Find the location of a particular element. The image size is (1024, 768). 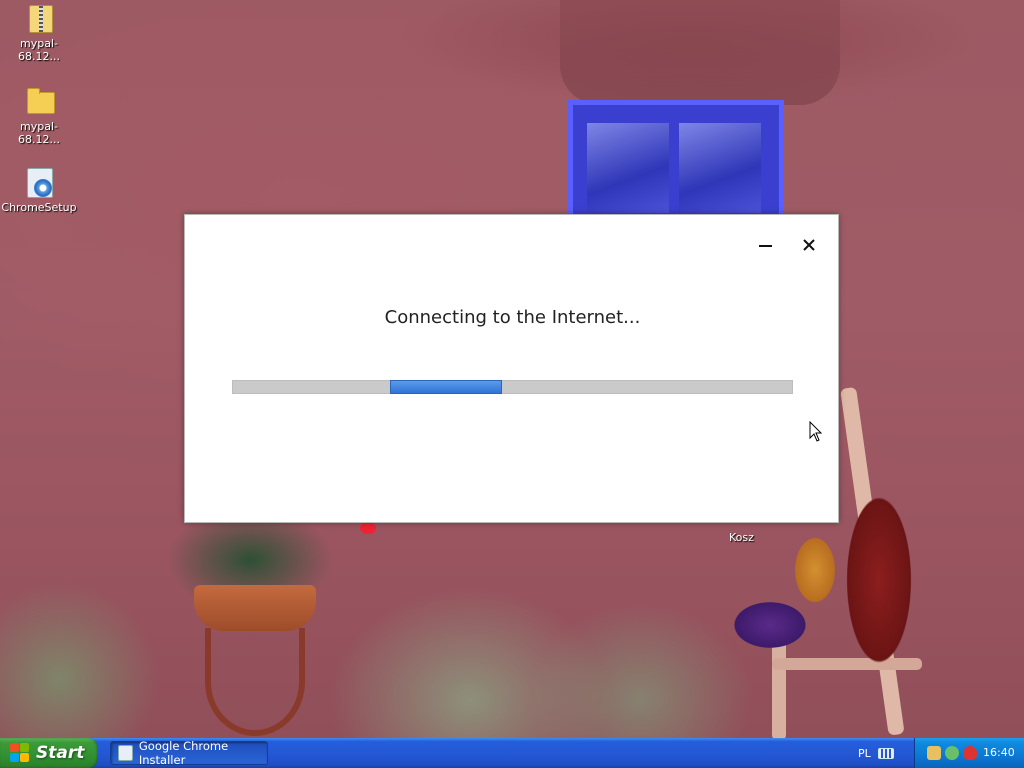

taskbar: Start Google Chrome Installer PL 16:40 is located at coordinates (512, 753).